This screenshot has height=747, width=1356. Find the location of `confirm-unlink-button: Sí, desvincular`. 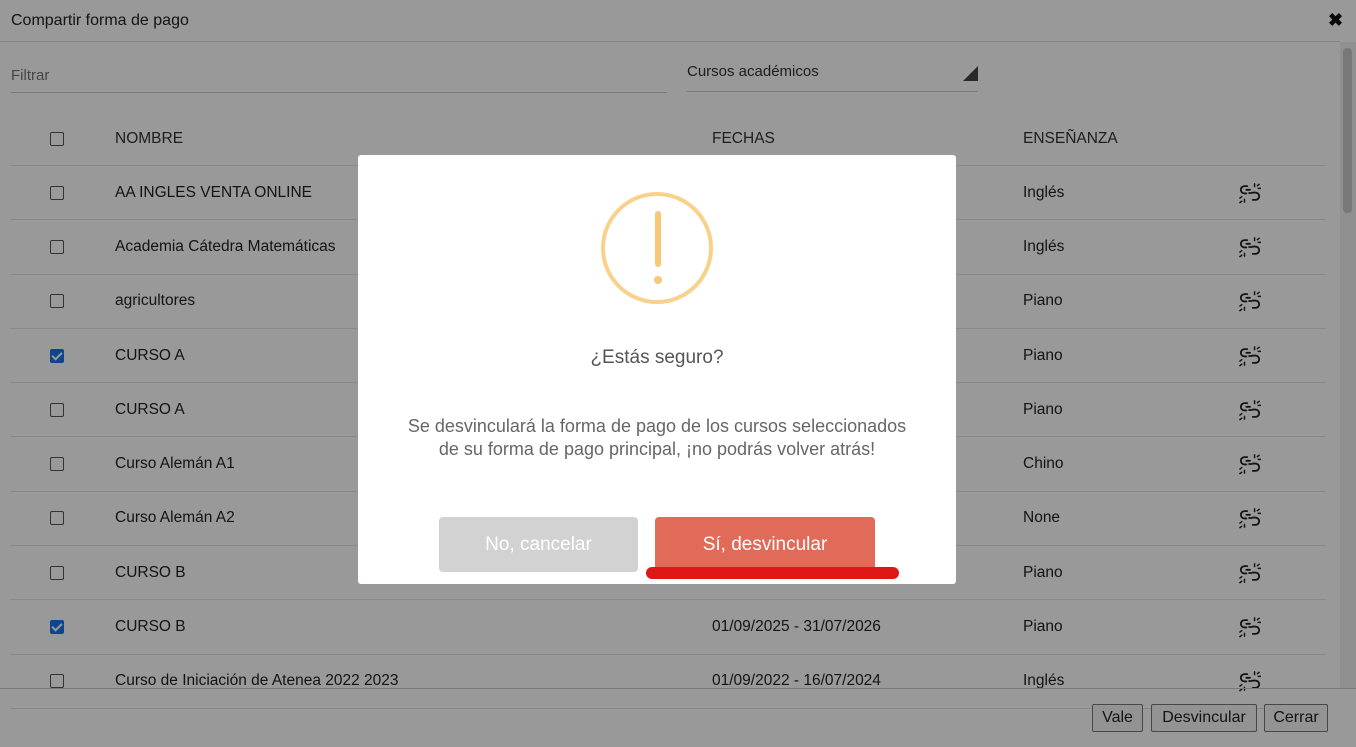

confirm-unlink-button: Sí, desvincular is located at coordinates (765, 544).